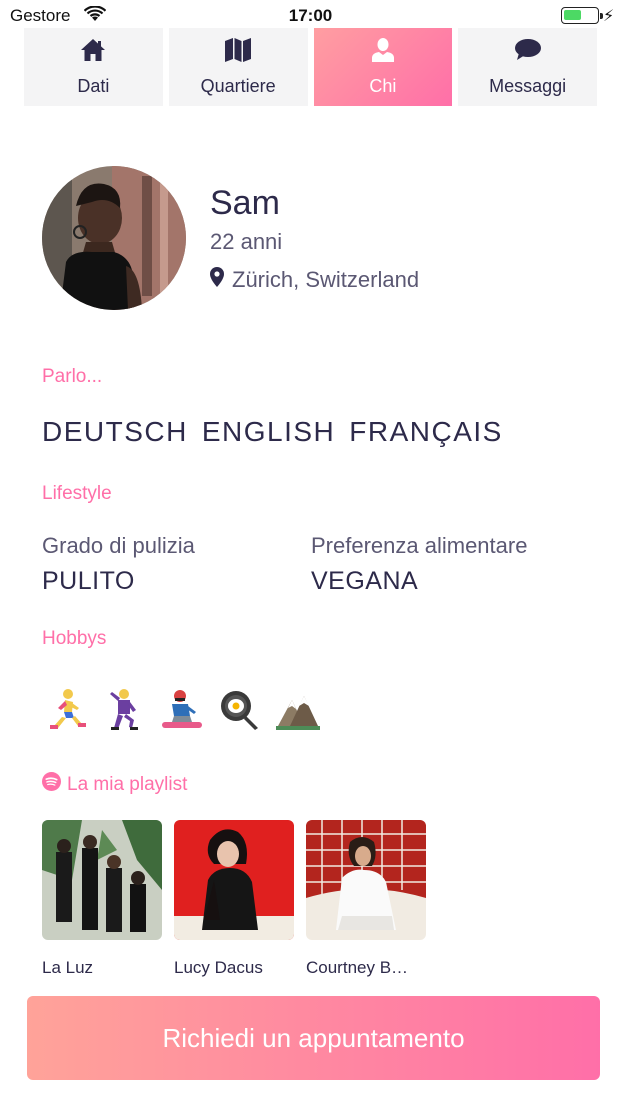 This screenshot has height=1104, width=621. I want to click on lifestyle-label: Lifestyle, so click(77, 493).